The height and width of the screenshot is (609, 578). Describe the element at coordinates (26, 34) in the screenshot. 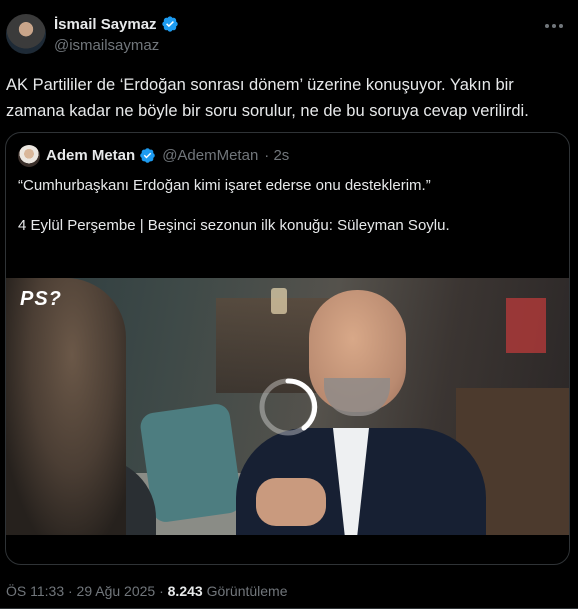

I see `author-avatar` at that location.